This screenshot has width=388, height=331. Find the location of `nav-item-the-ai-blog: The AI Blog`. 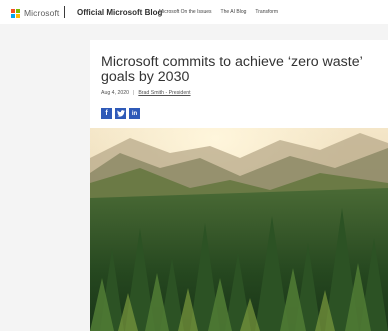

nav-item-the-ai-blog: The AI Blog is located at coordinates (234, 12).